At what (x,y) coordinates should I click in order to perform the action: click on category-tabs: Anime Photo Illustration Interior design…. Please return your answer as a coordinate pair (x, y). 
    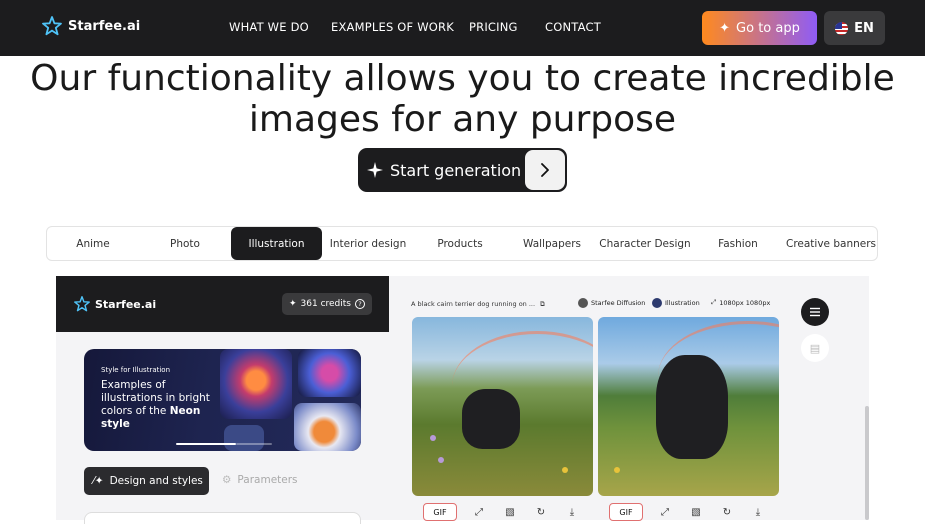
    Looking at the image, I should click on (462, 243).